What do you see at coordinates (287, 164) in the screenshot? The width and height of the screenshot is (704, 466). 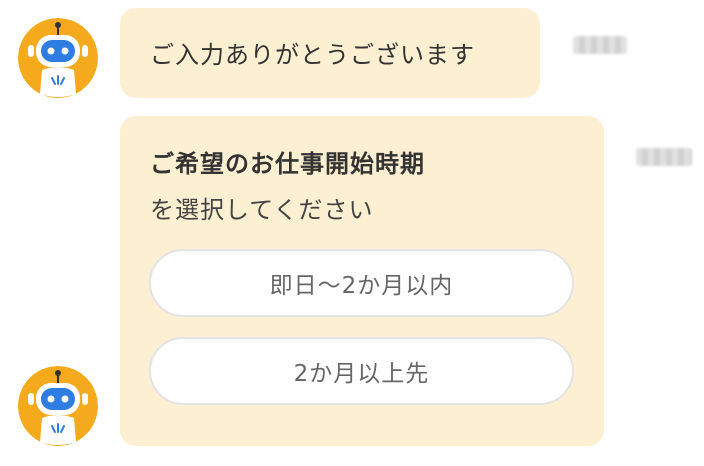 I see `question-title: ご希望のお仕事開始時期` at bounding box center [287, 164].